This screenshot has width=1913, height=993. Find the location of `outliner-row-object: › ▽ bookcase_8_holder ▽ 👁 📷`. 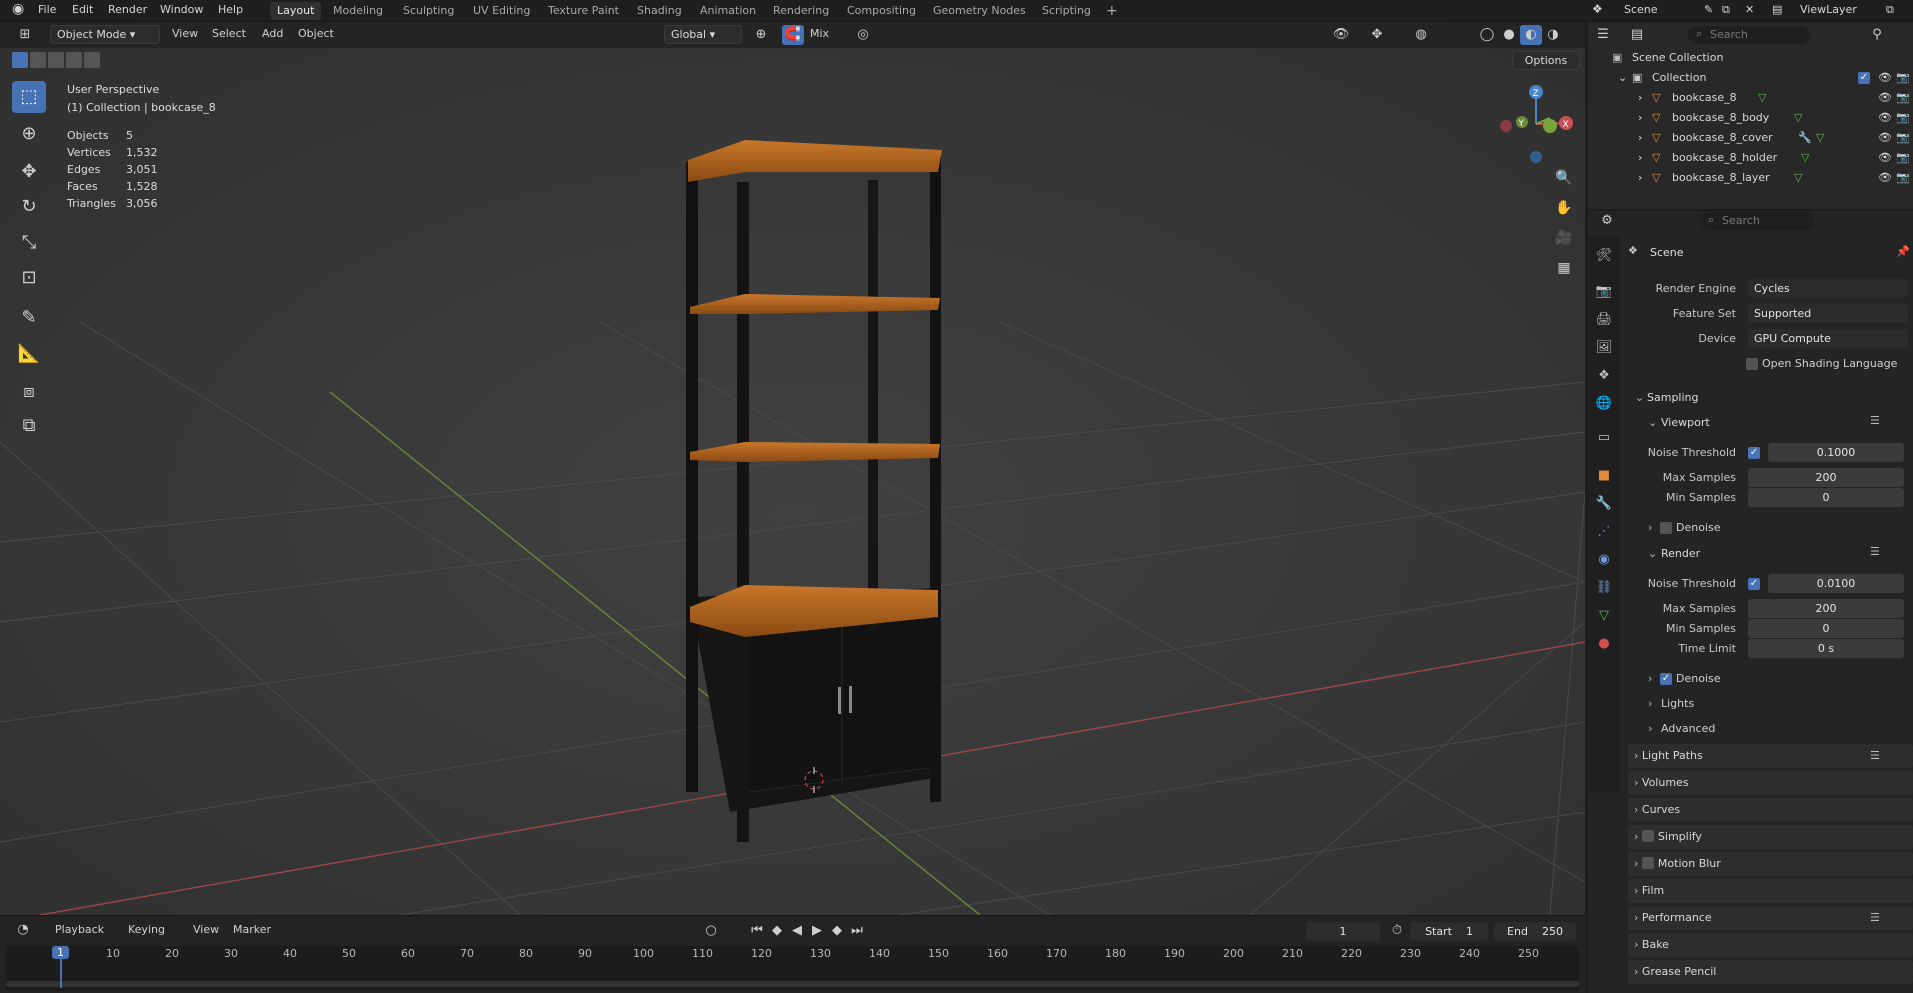

outliner-row-object: › ▽ bookcase_8_holder ▽ 👁 📷 is located at coordinates (1750, 158).